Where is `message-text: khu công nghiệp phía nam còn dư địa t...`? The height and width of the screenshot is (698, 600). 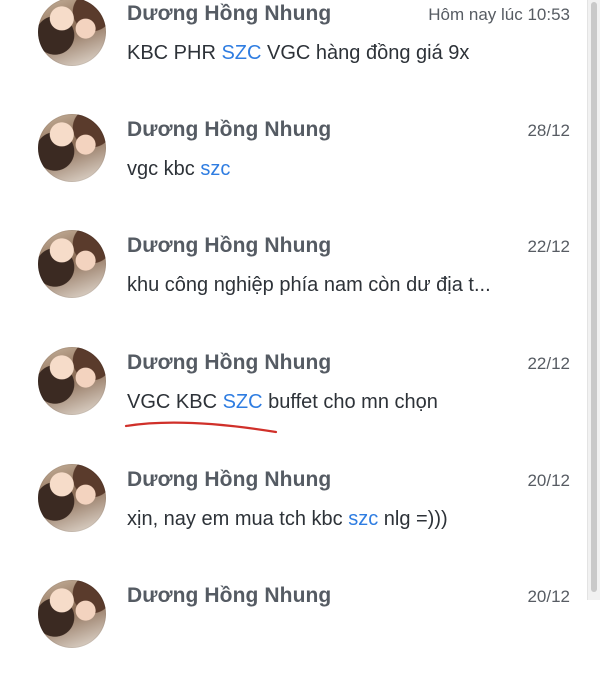
message-text: khu công nghiệp phía nam còn dư địa t... is located at coordinates (309, 285).